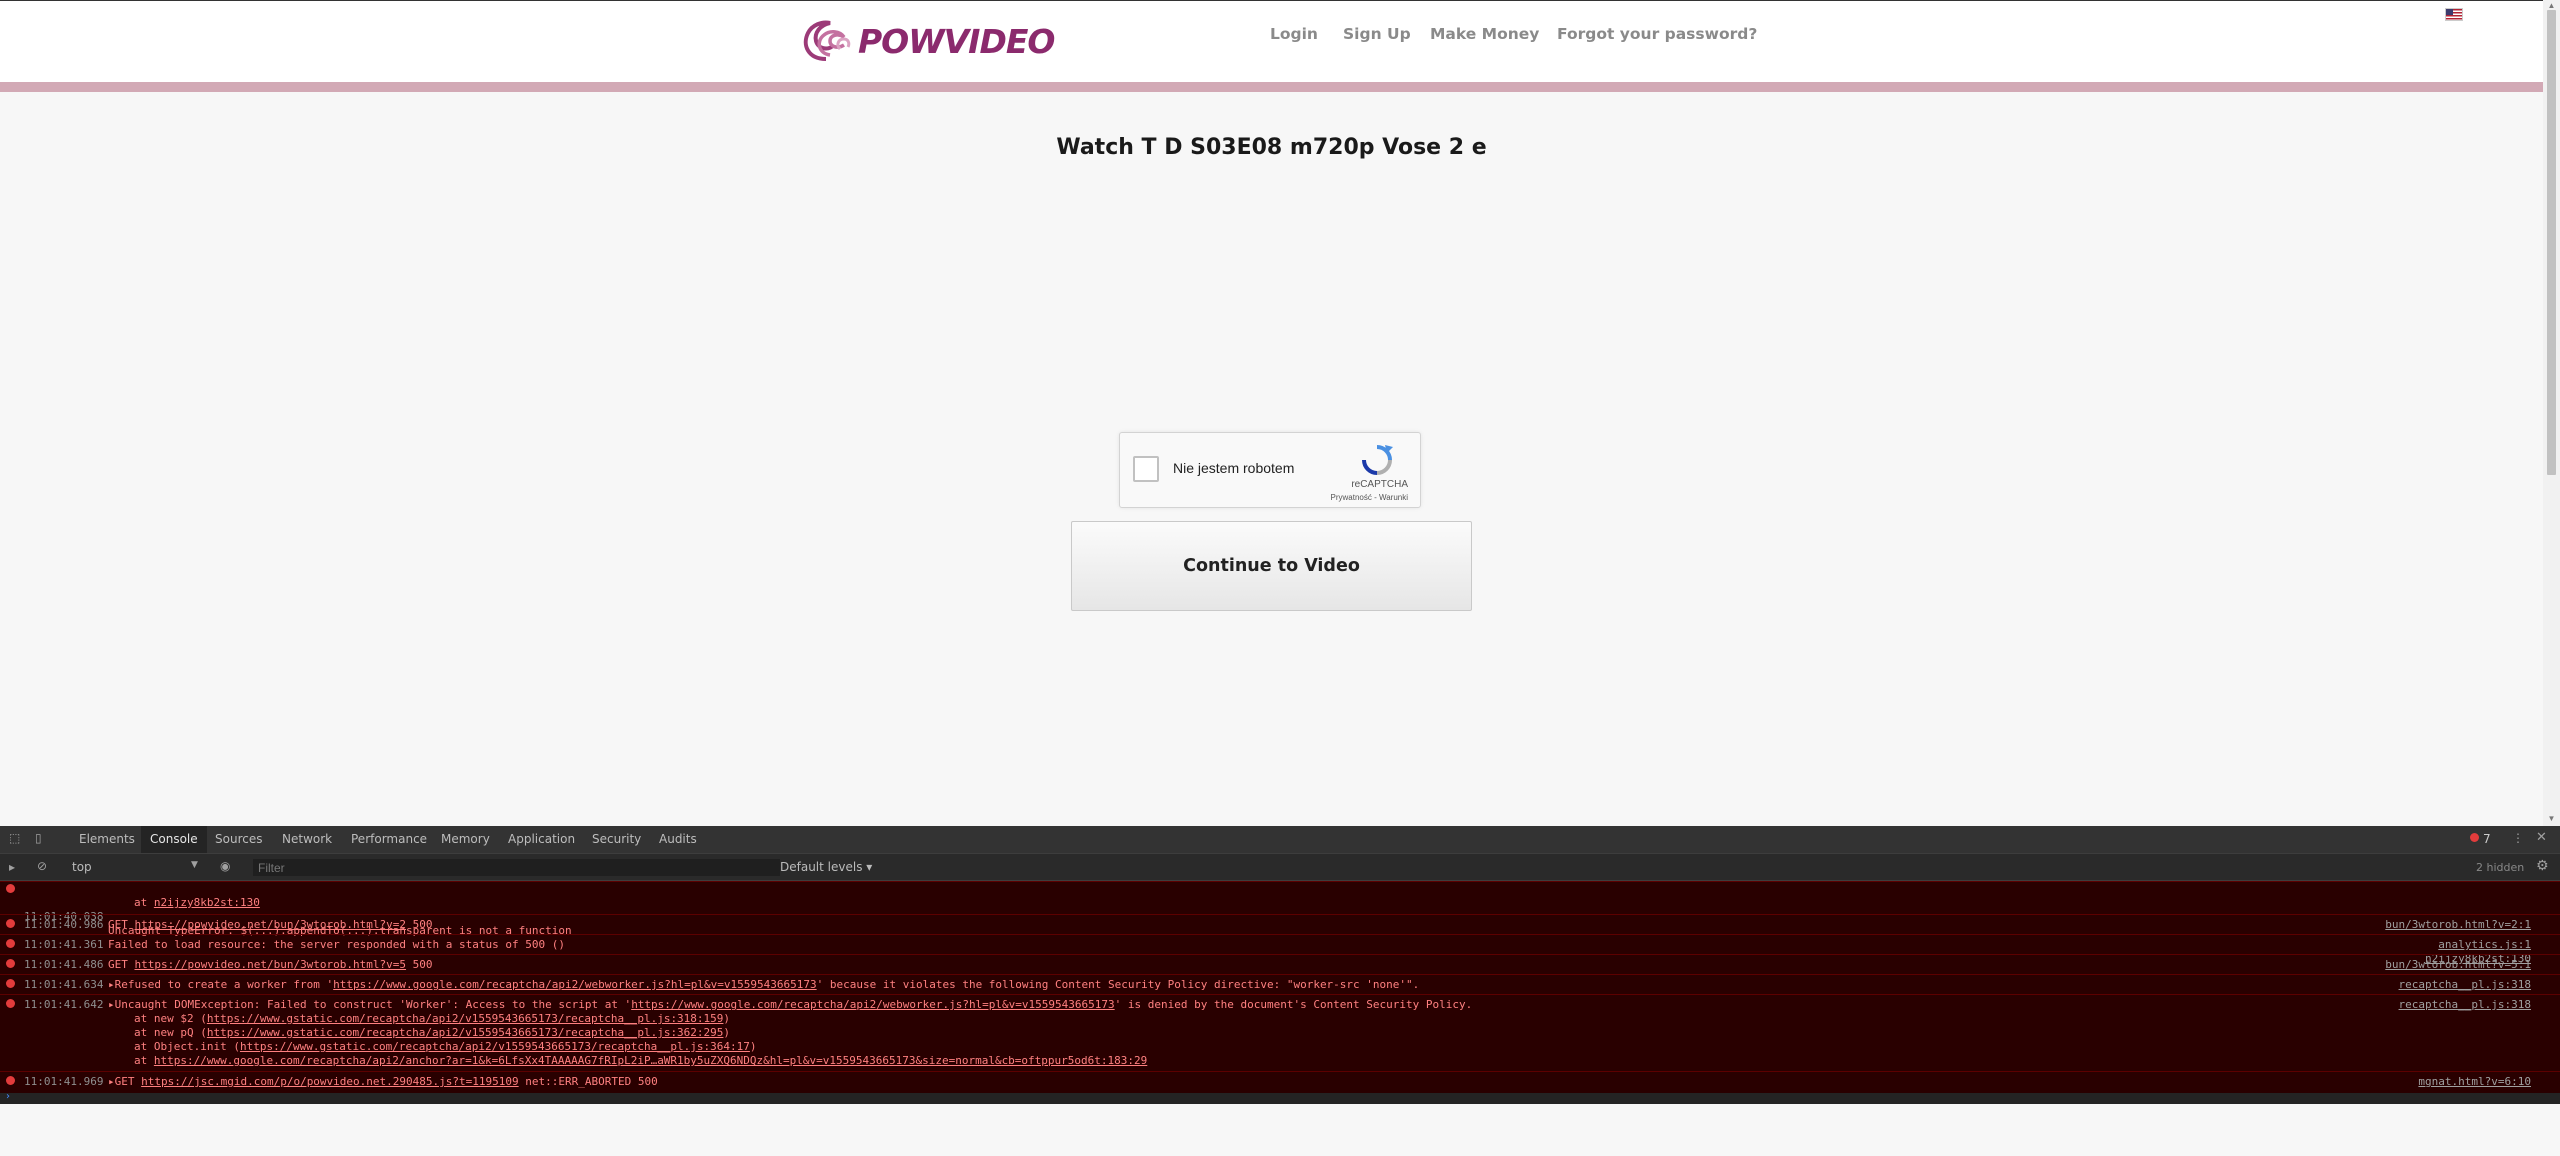 Image resolution: width=2560 pixels, height=1156 pixels. Describe the element at coordinates (1146, 469) in the screenshot. I see `captcha-checkbox` at that location.